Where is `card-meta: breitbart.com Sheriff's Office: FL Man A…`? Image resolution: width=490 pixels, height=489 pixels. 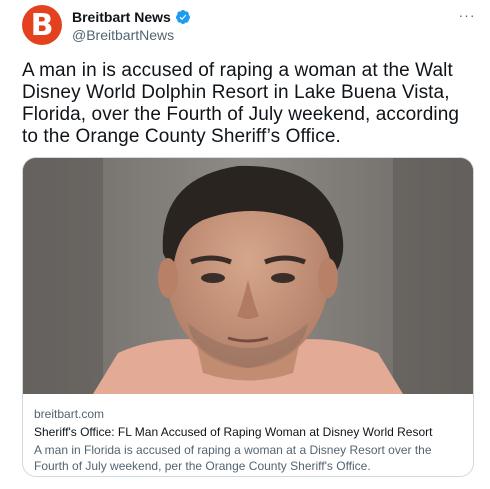
card-meta: breitbart.com Sheriff's Office: FL Man A… is located at coordinates (249, 440).